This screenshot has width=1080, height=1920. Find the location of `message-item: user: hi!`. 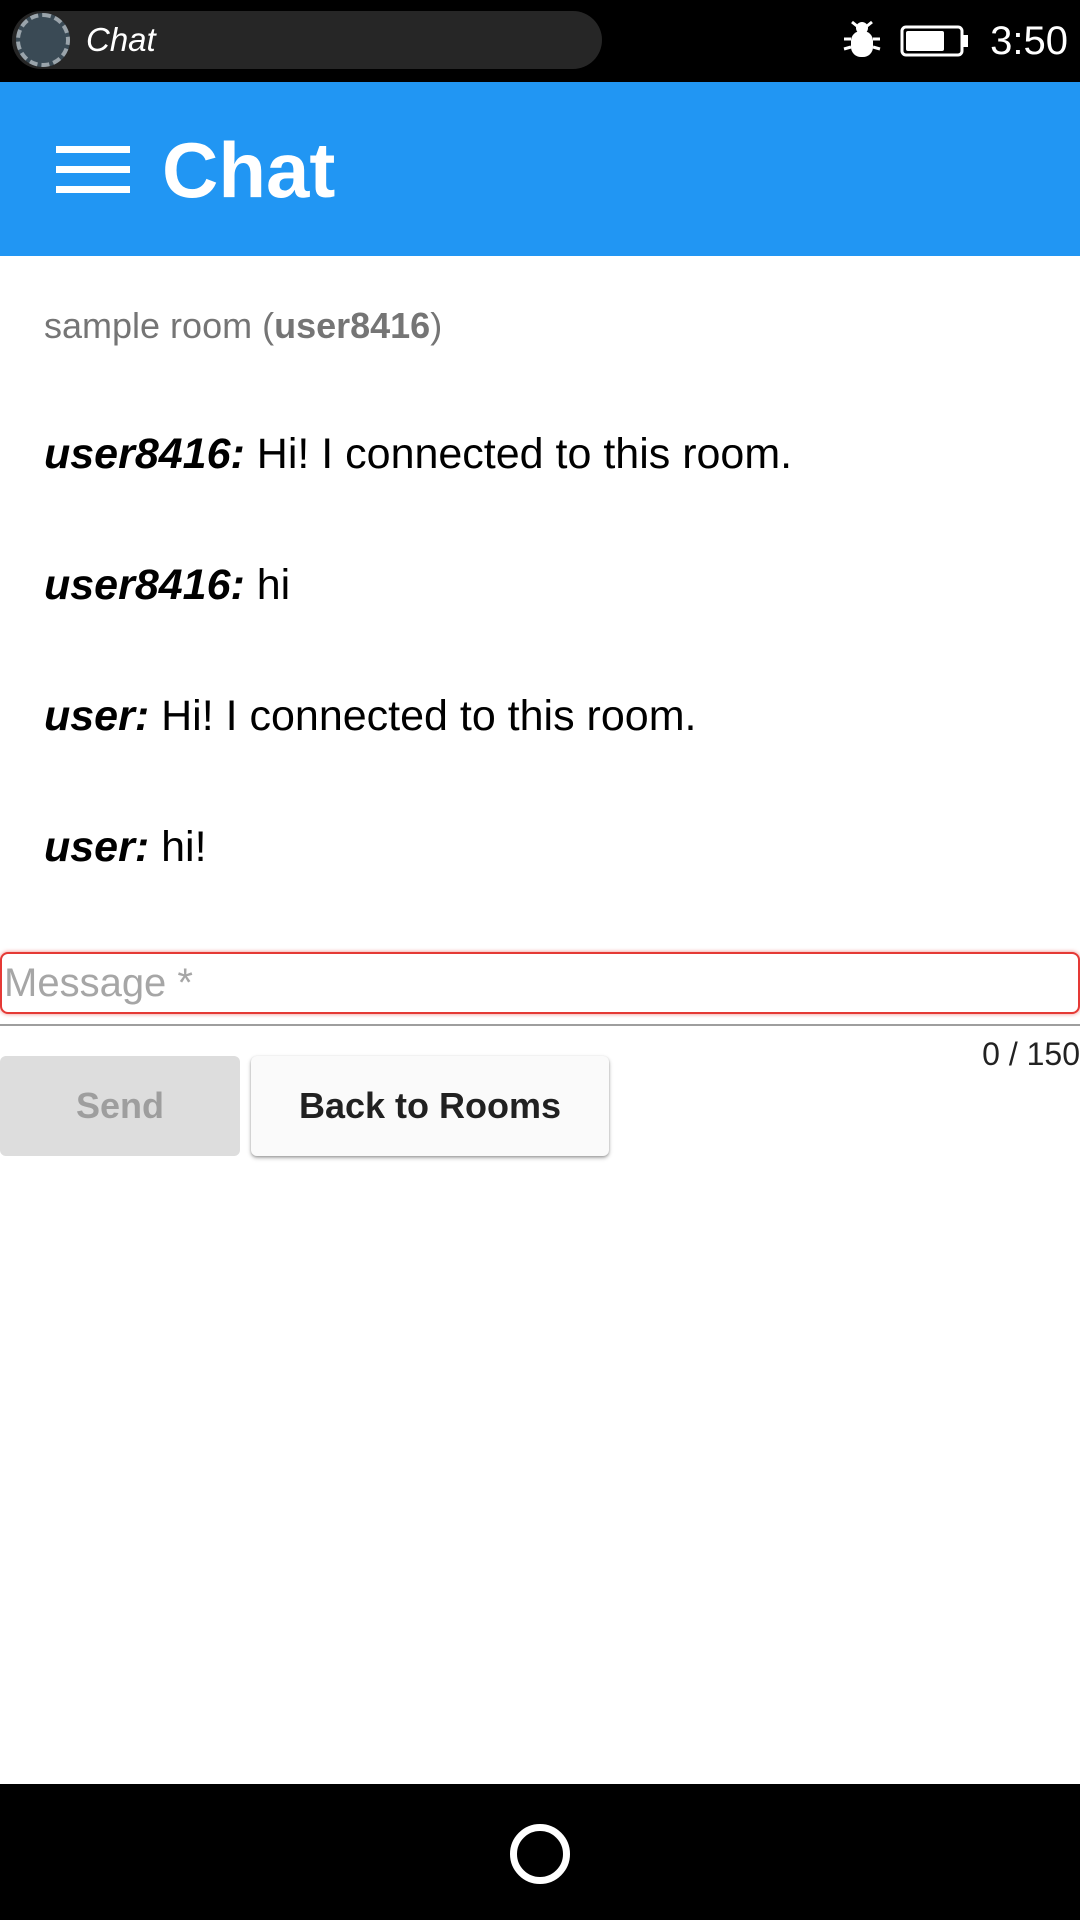

message-item: user: hi! is located at coordinates (125, 847).